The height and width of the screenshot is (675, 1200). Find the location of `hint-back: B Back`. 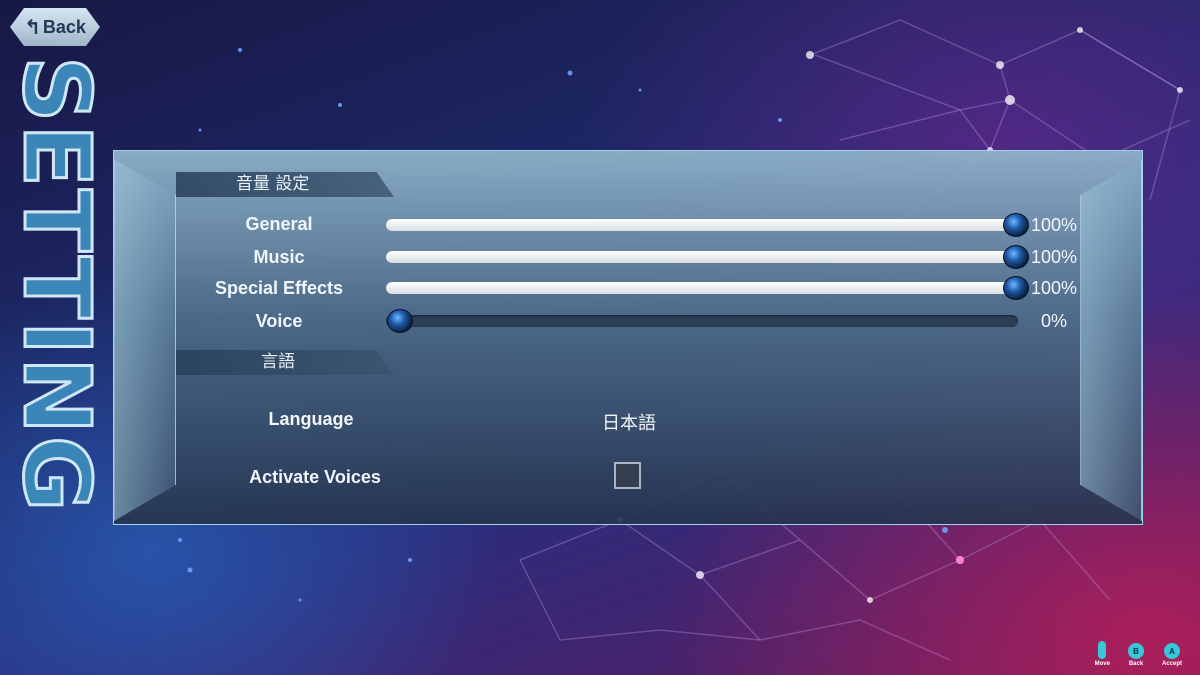

hint-back: B Back is located at coordinates (1135, 655).